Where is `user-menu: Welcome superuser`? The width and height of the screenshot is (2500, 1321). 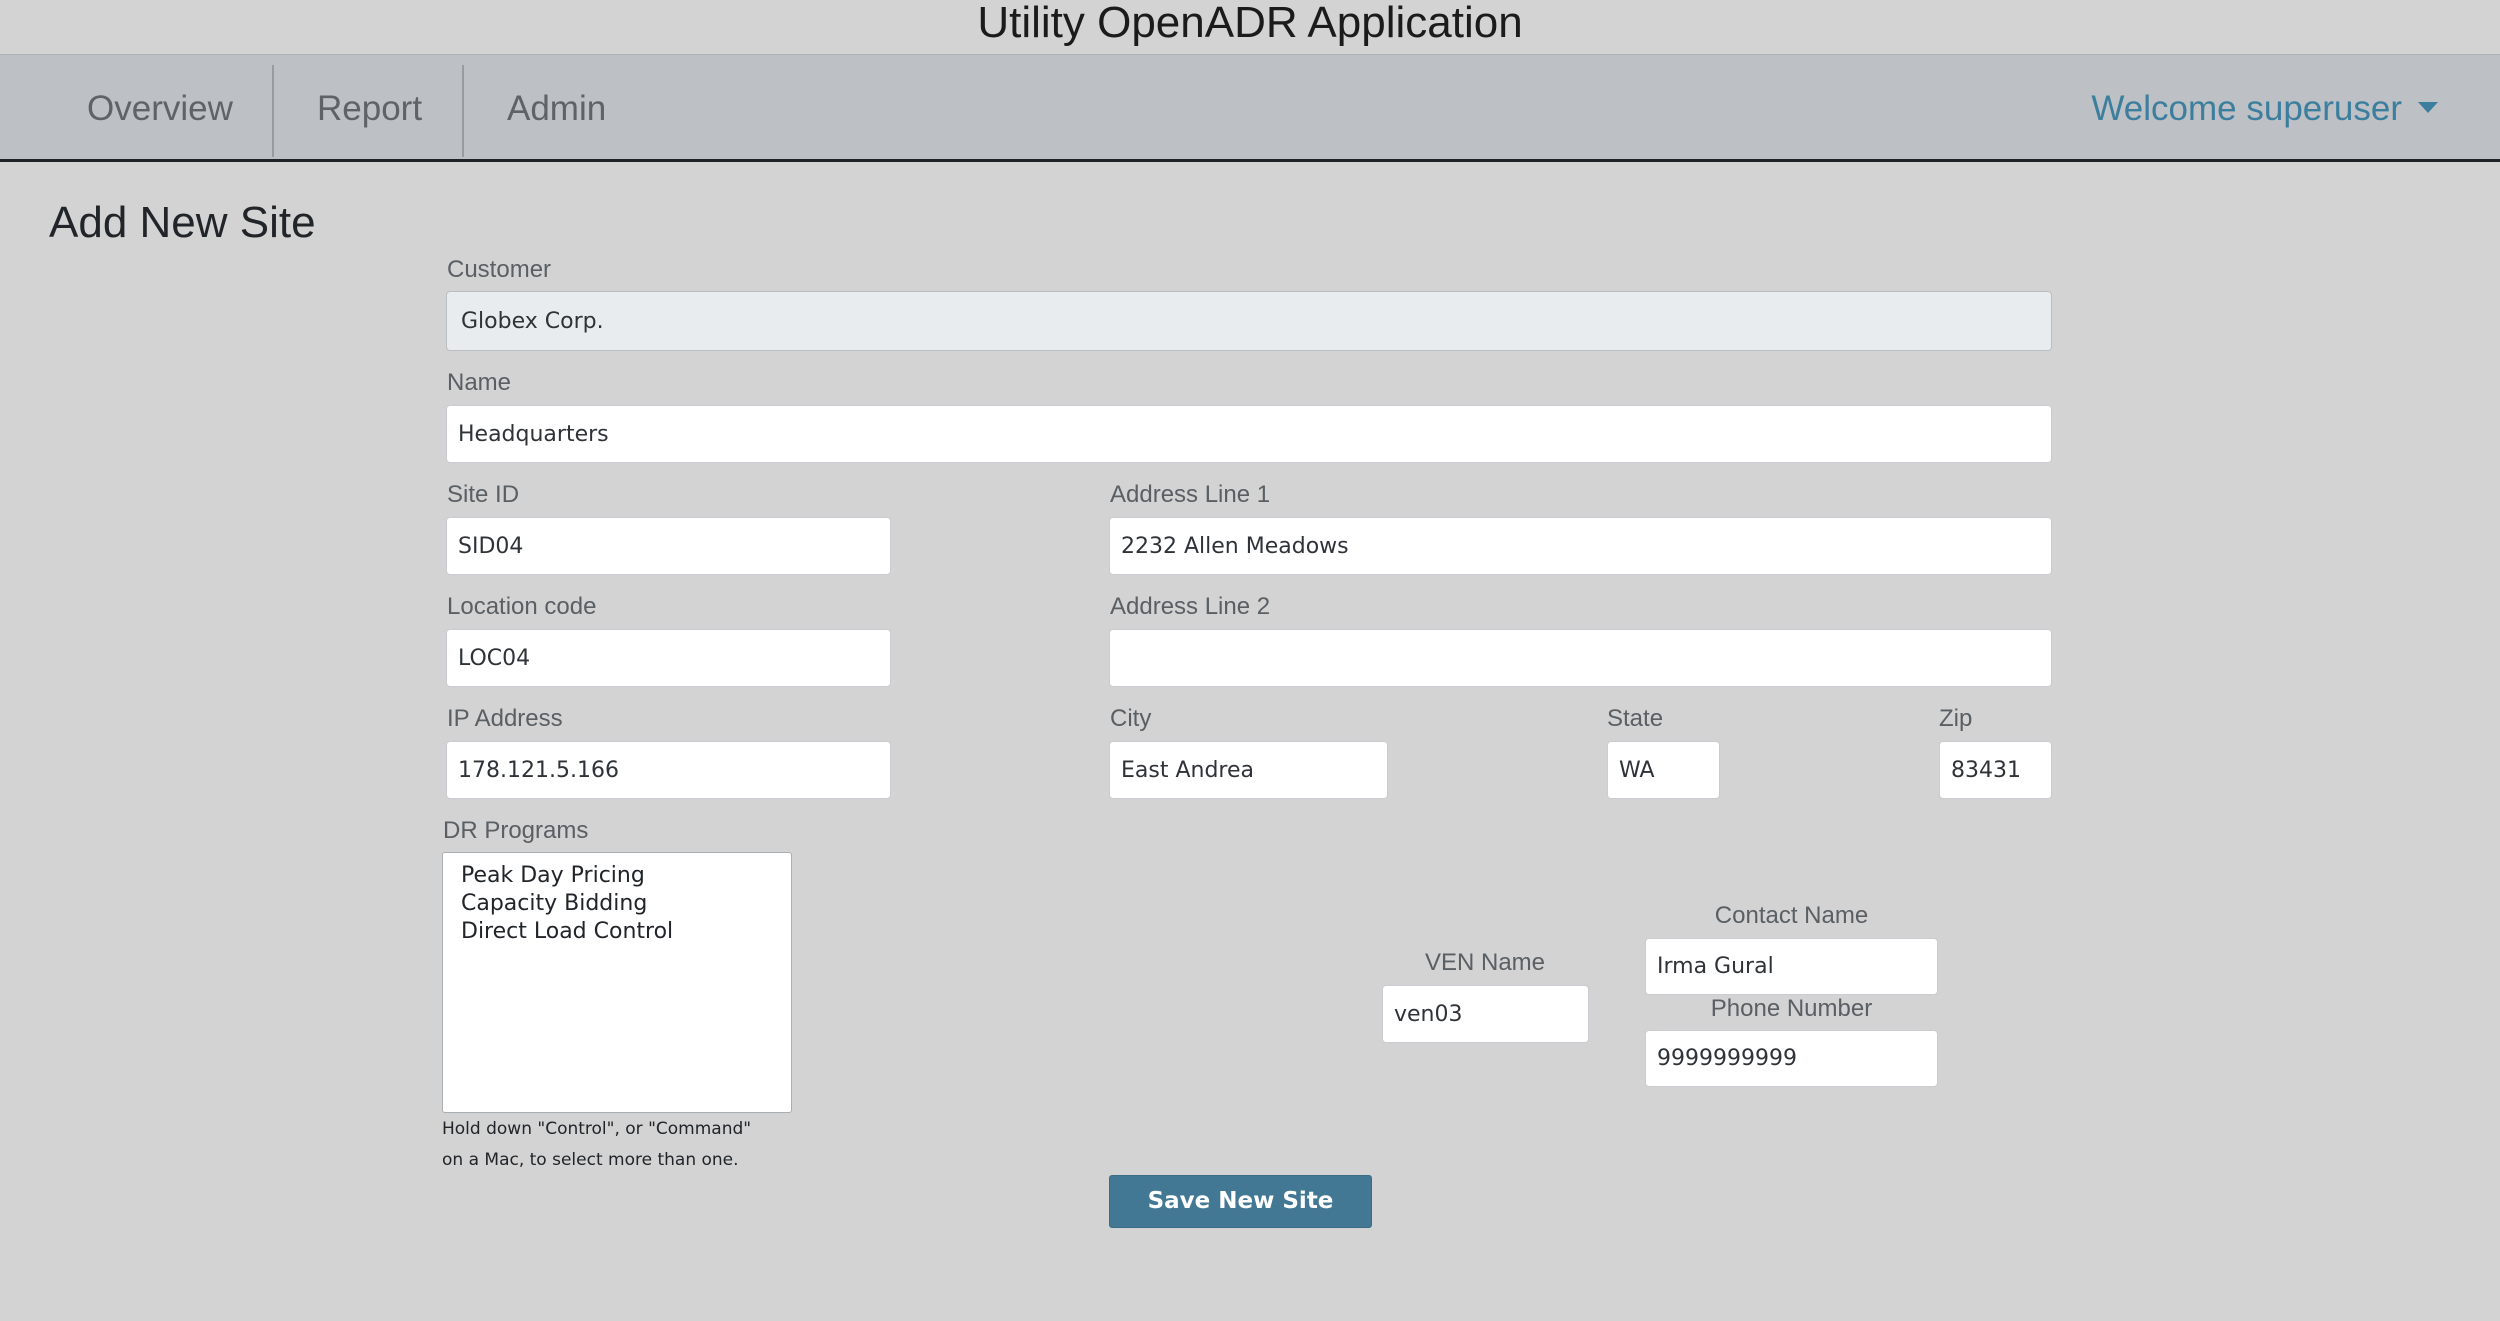
user-menu: Welcome superuser is located at coordinates (2264, 109).